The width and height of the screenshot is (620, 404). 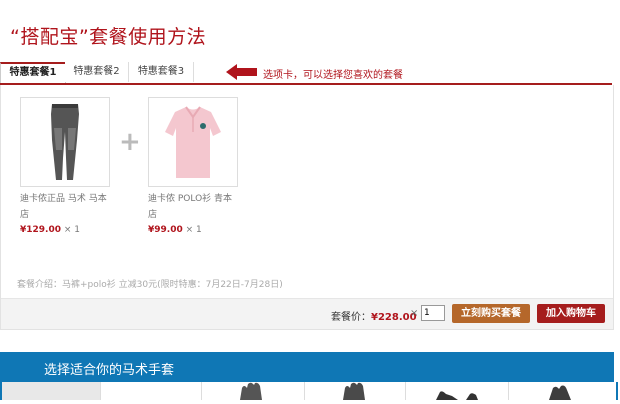 What do you see at coordinates (66, 207) in the screenshot?
I see `product-name: 迪卡侬正品 马术 马本店` at bounding box center [66, 207].